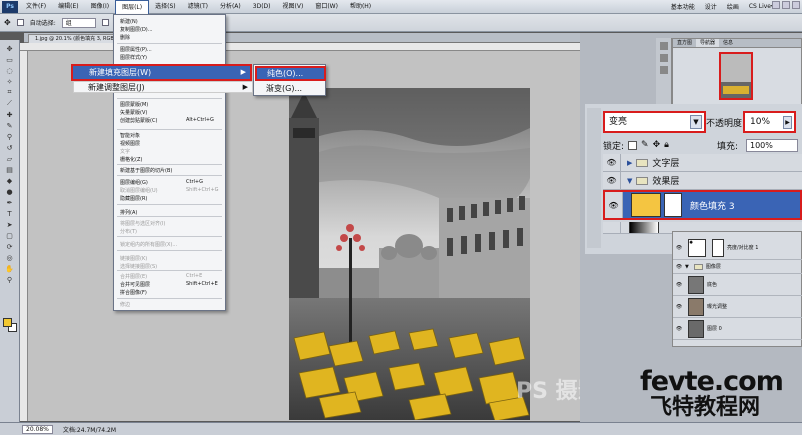  What do you see at coordinates (100, 7) in the screenshot?
I see `menu-2: 图像(I)` at bounding box center [100, 7].